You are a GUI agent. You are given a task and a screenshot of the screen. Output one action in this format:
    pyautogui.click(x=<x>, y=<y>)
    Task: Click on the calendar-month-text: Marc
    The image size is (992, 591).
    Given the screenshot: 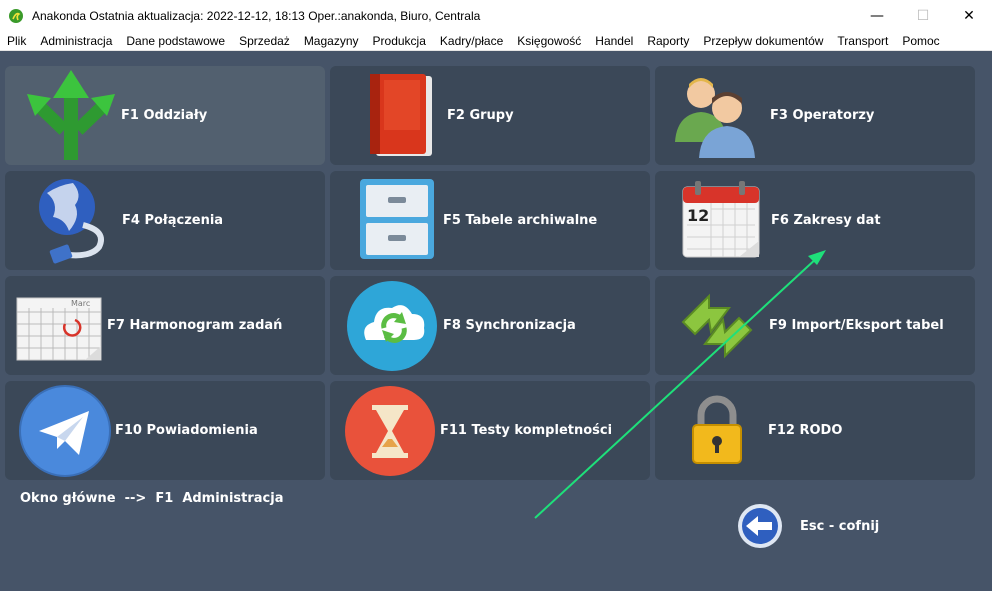 What is the action you would take?
    pyautogui.click(x=80, y=303)
    